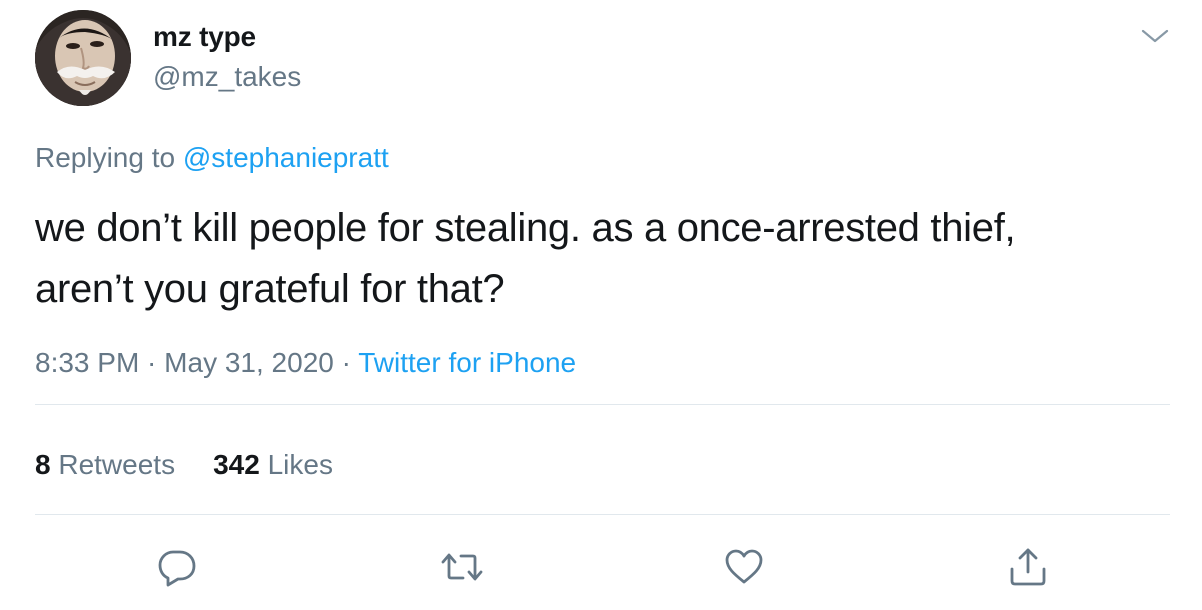 Image resolution: width=1202 pixels, height=610 pixels. I want to click on share-icon, so click(1028, 567).